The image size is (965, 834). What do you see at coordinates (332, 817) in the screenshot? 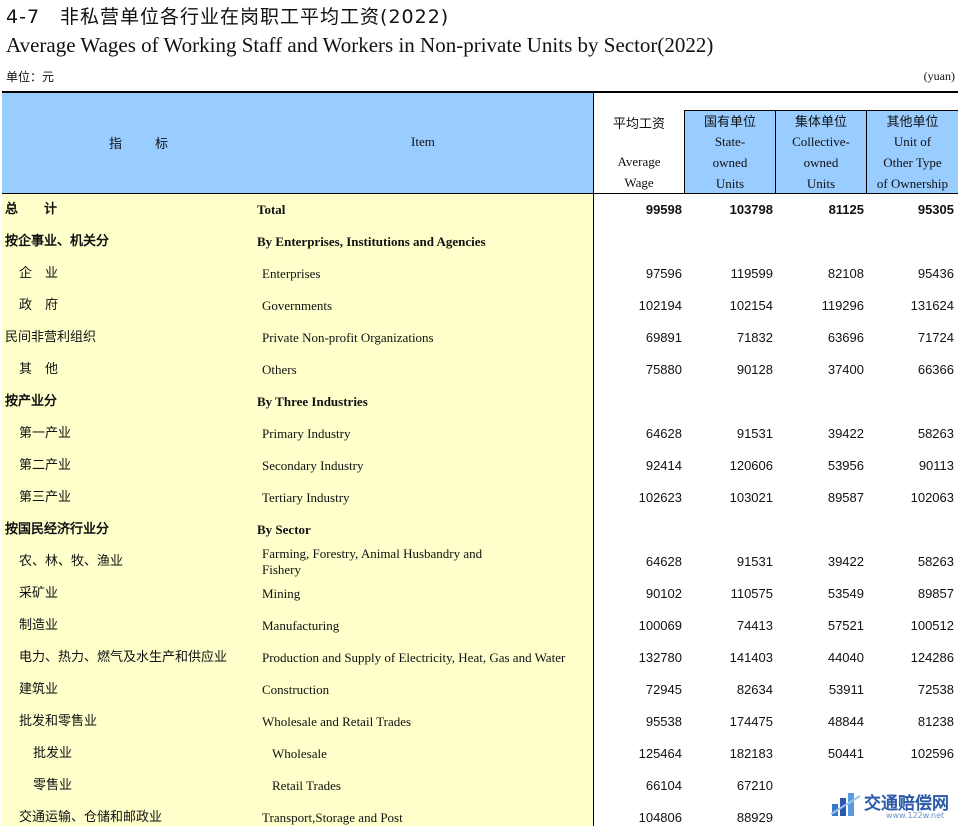
I see `row-label-en: Transport,Storage and Post` at bounding box center [332, 817].